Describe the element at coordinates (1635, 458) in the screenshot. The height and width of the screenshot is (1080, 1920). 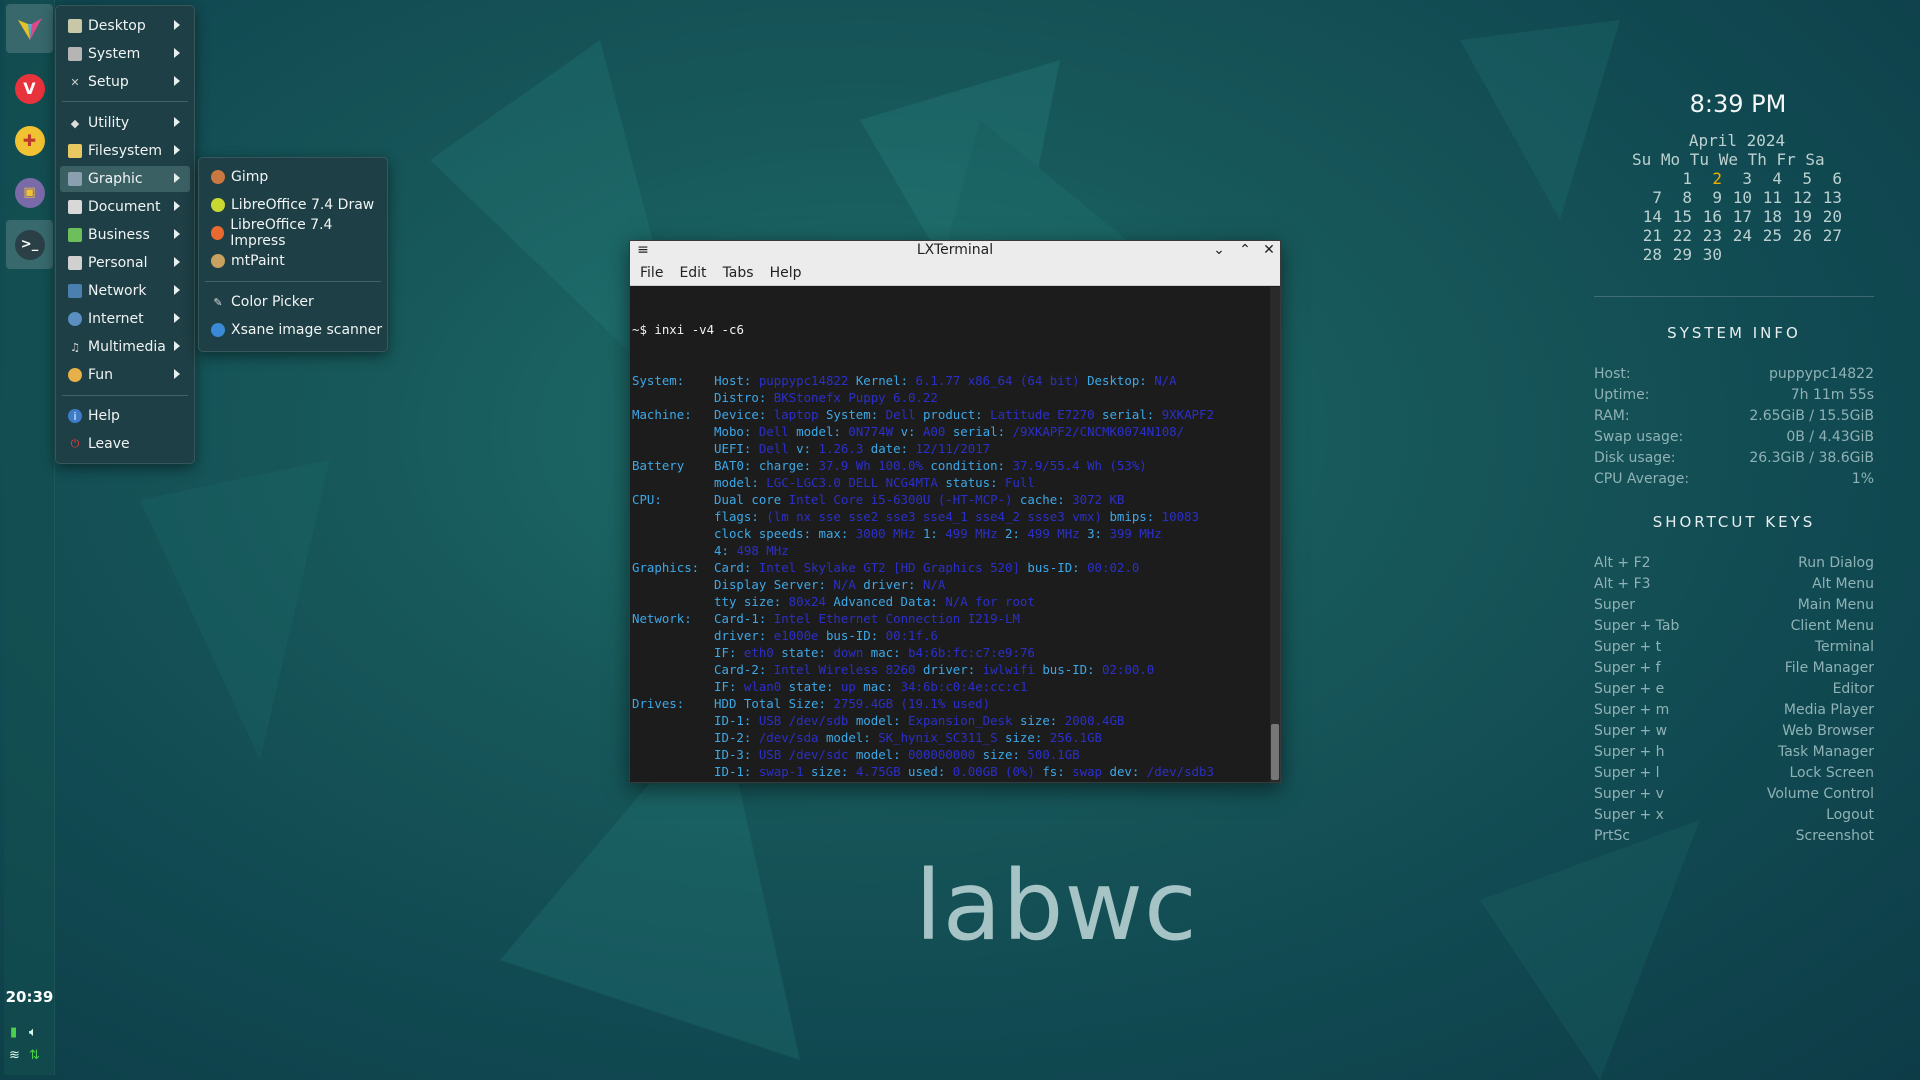
I see `info-key: Disk usage:` at that location.